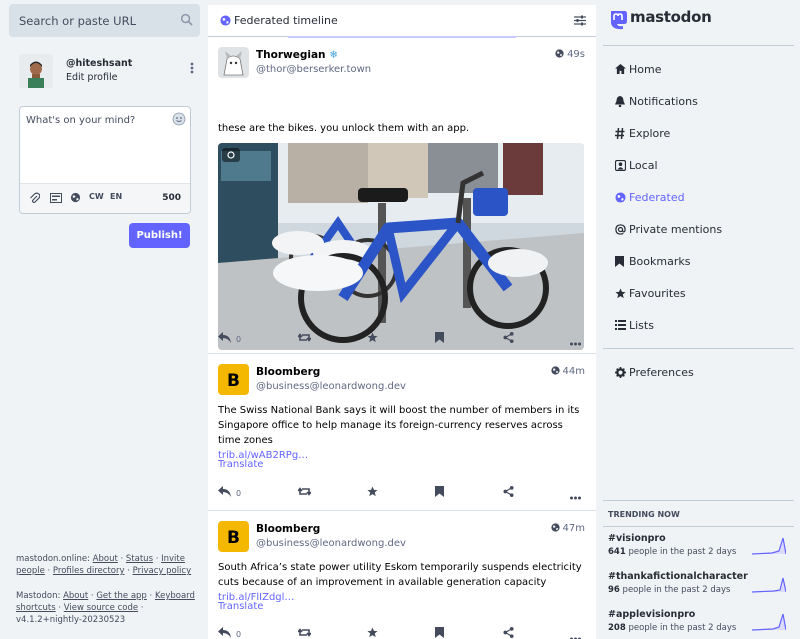  I want to click on nav-notifications: Notifications, so click(698, 102).